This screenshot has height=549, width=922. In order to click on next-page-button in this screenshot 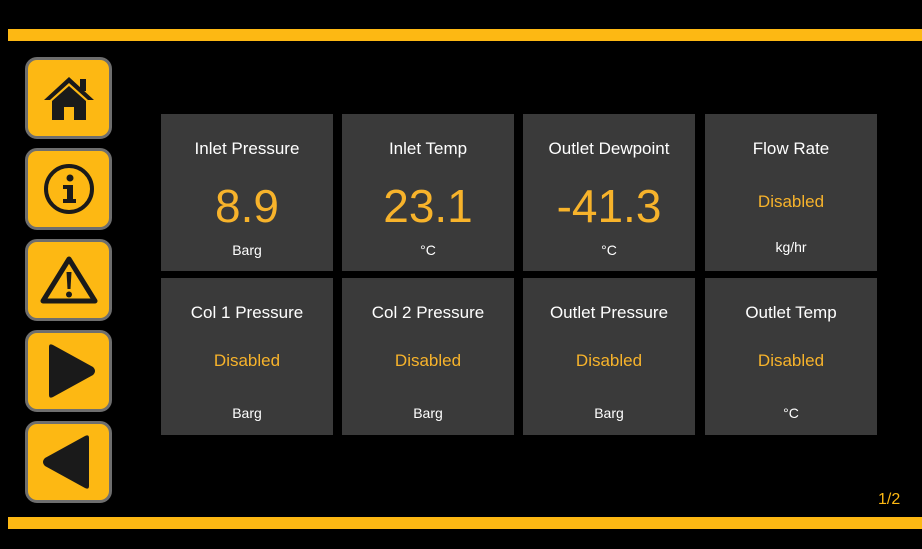, I will do `click(68, 371)`.